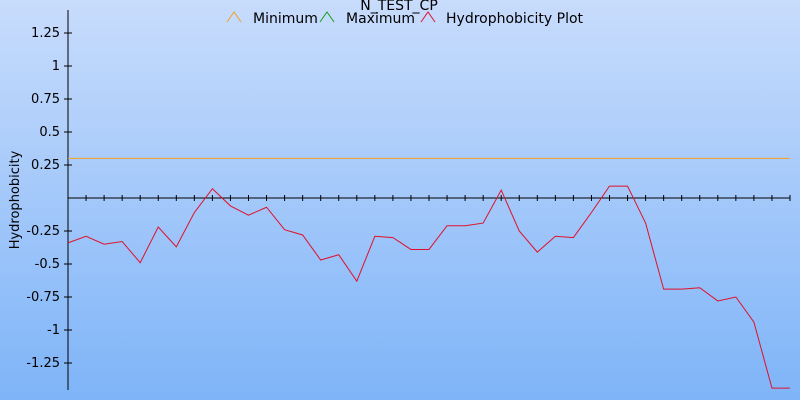 The image size is (800, 400). I want to click on y-tick-label: -0.5, so click(47, 264).